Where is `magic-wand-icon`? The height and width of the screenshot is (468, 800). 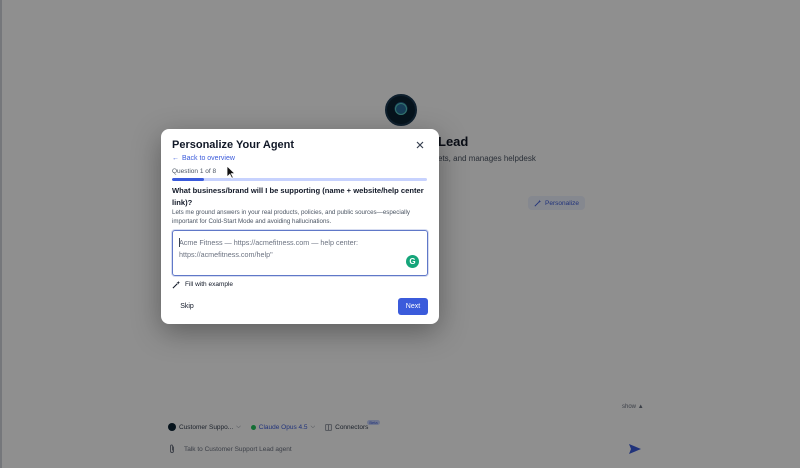
magic-wand-icon is located at coordinates (176, 284).